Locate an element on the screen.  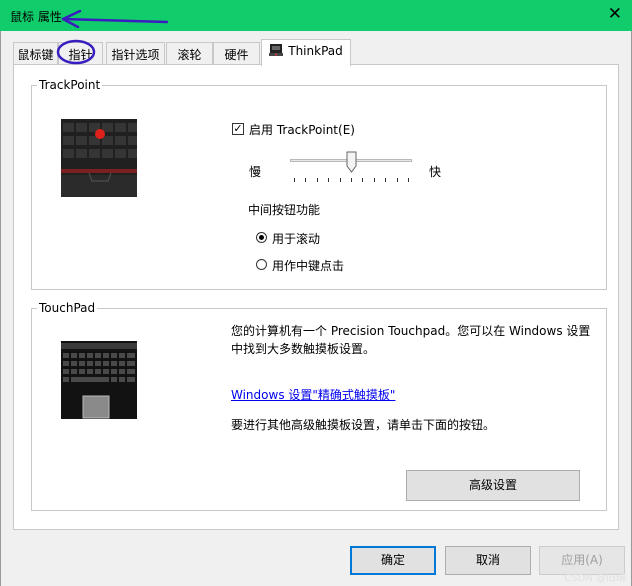
tab-label: 滚轮 is located at coordinates (189, 55).